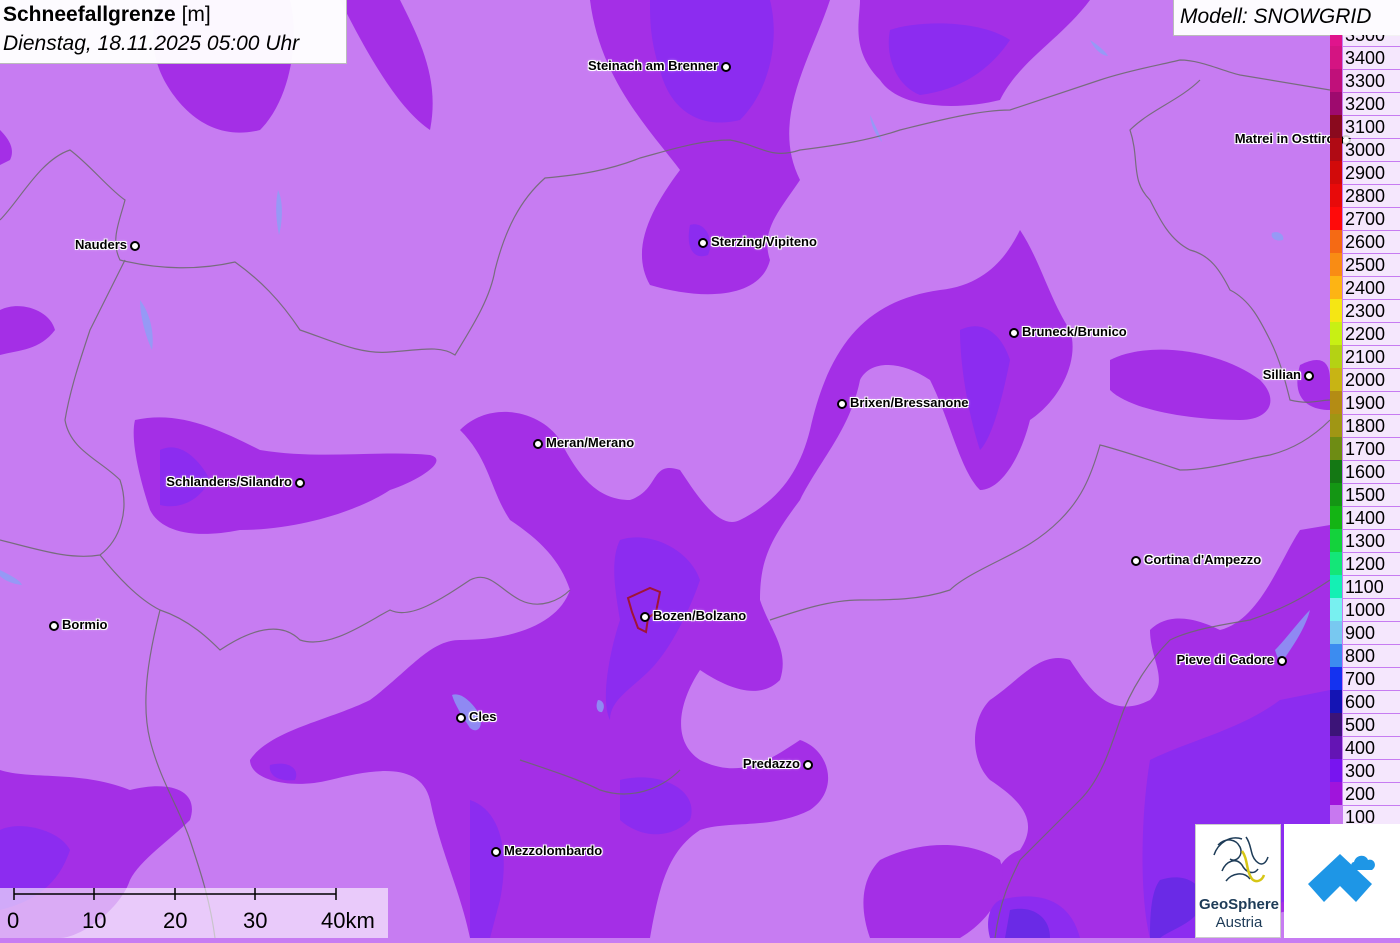  What do you see at coordinates (1202, 559) in the screenshot?
I see `city-label: Cortina d'Ampezzo` at bounding box center [1202, 559].